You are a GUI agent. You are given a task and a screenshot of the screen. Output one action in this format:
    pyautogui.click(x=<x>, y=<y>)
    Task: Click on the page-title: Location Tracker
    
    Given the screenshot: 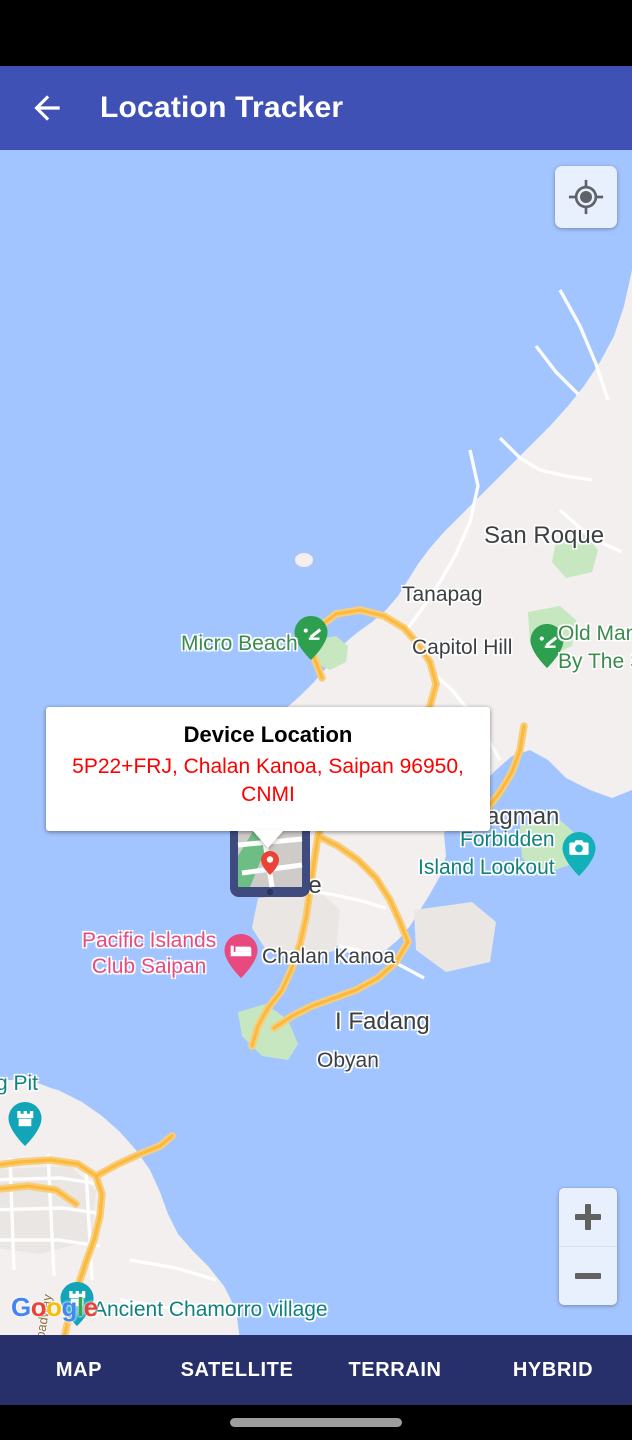 What is the action you would take?
    pyautogui.click(x=222, y=107)
    